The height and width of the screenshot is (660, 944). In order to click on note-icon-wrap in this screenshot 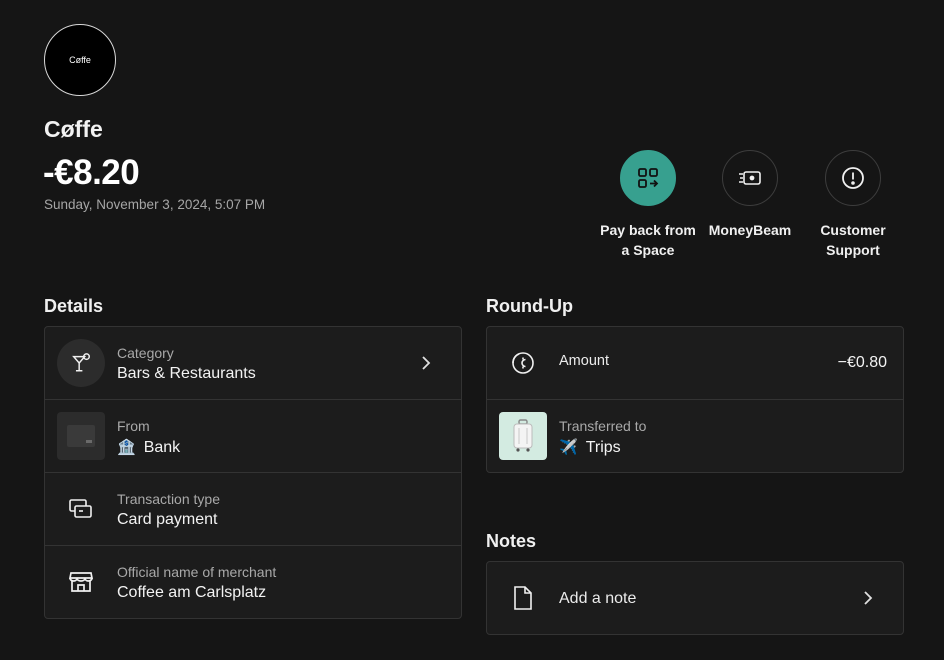, I will do `click(523, 598)`.